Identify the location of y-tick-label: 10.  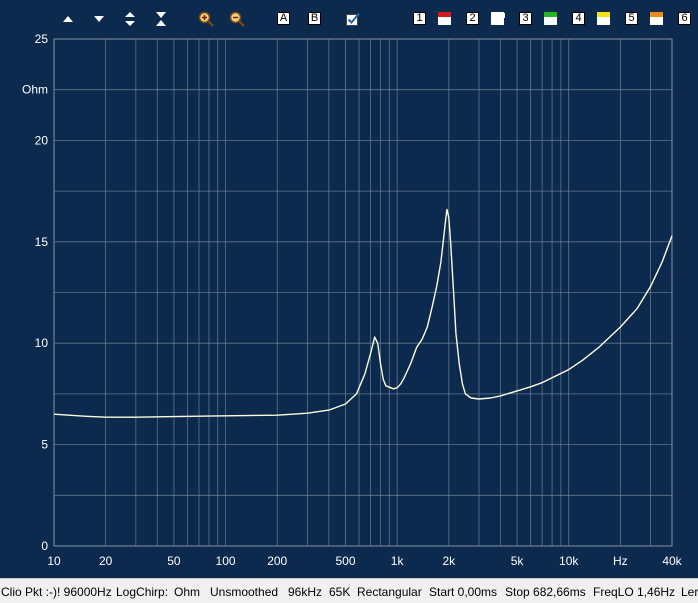
(42, 343).